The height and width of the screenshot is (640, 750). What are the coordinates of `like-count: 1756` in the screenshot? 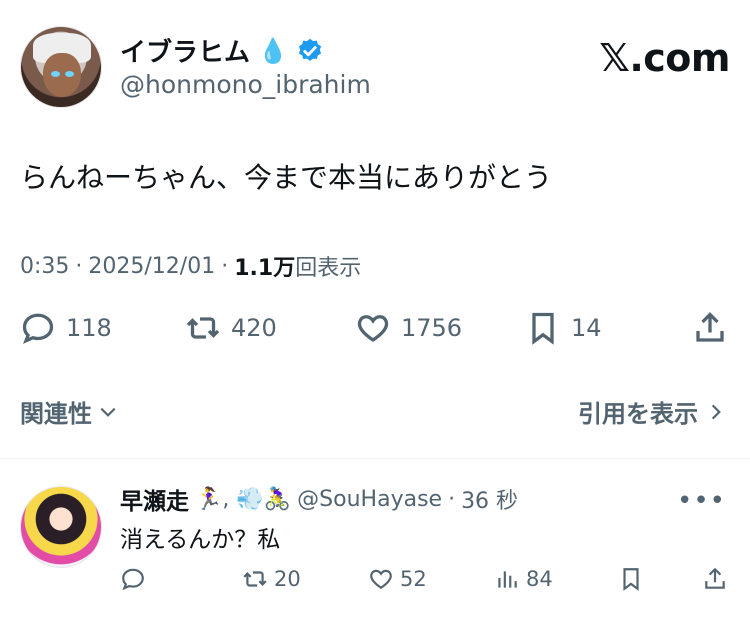 It's located at (432, 328).